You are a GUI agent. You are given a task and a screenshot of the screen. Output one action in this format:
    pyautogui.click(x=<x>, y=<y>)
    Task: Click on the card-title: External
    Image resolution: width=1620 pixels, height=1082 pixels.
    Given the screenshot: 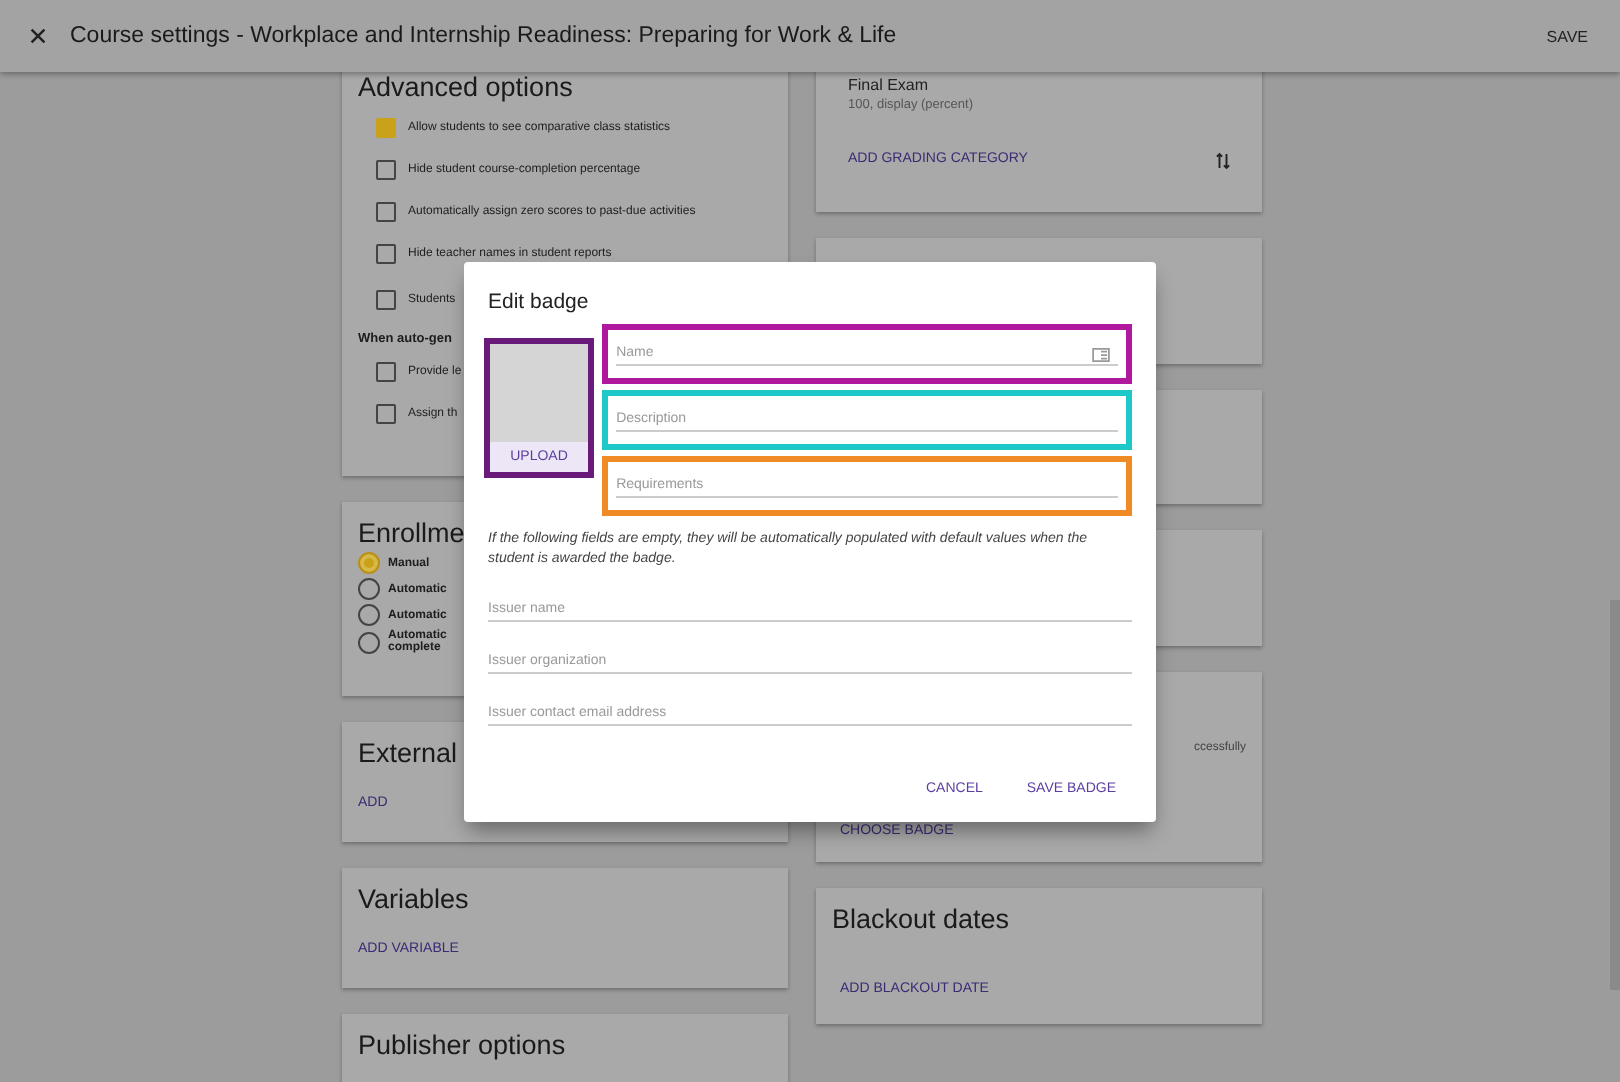 What is the action you would take?
    pyautogui.click(x=408, y=753)
    